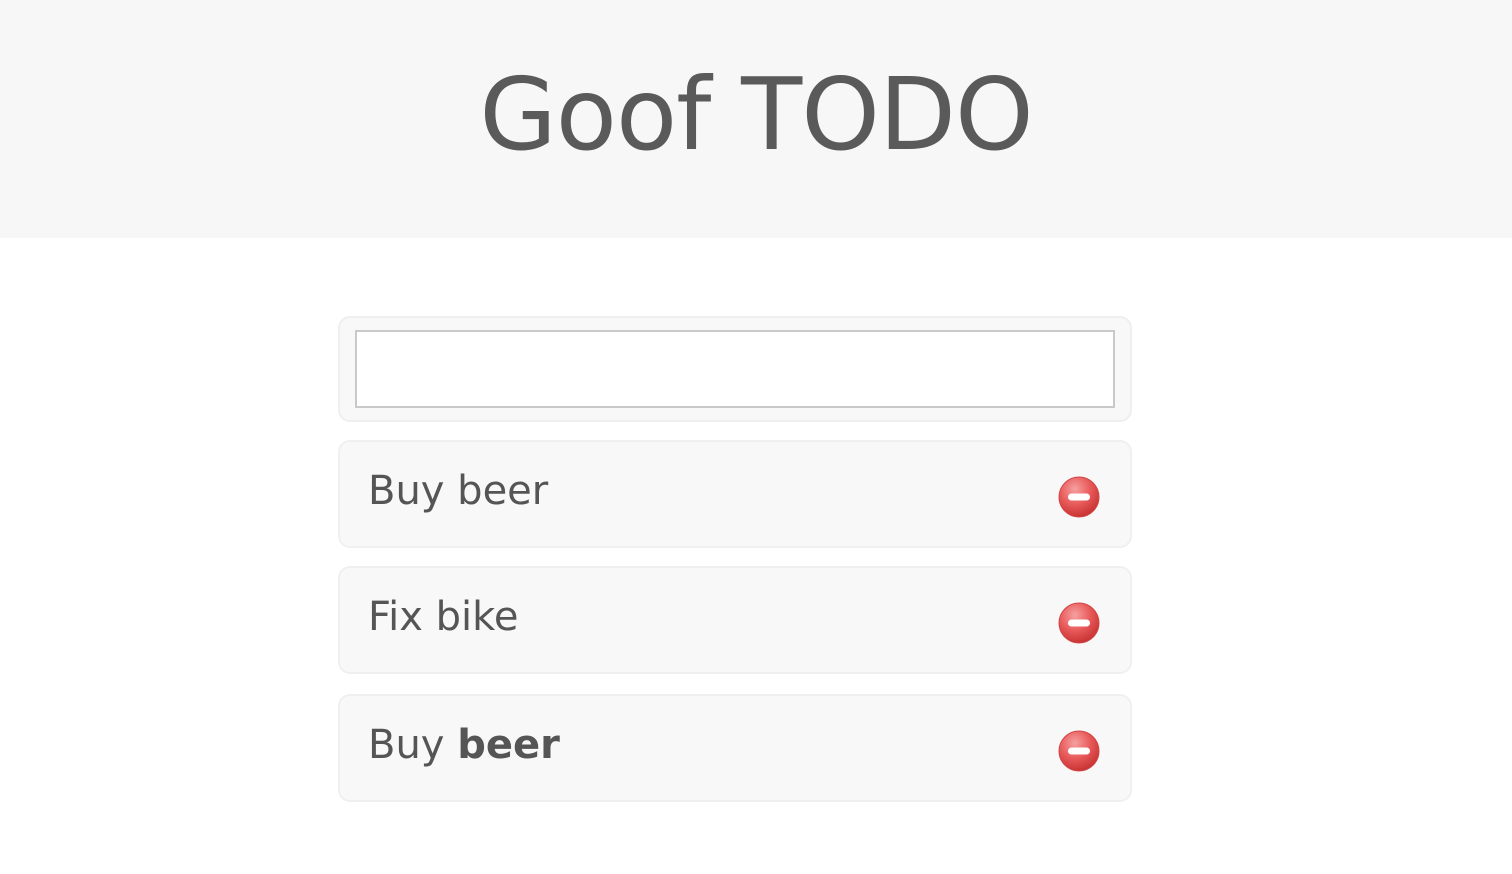 This screenshot has width=1512, height=874. What do you see at coordinates (508, 745) in the screenshot?
I see `todo-text-bold: beer` at bounding box center [508, 745].